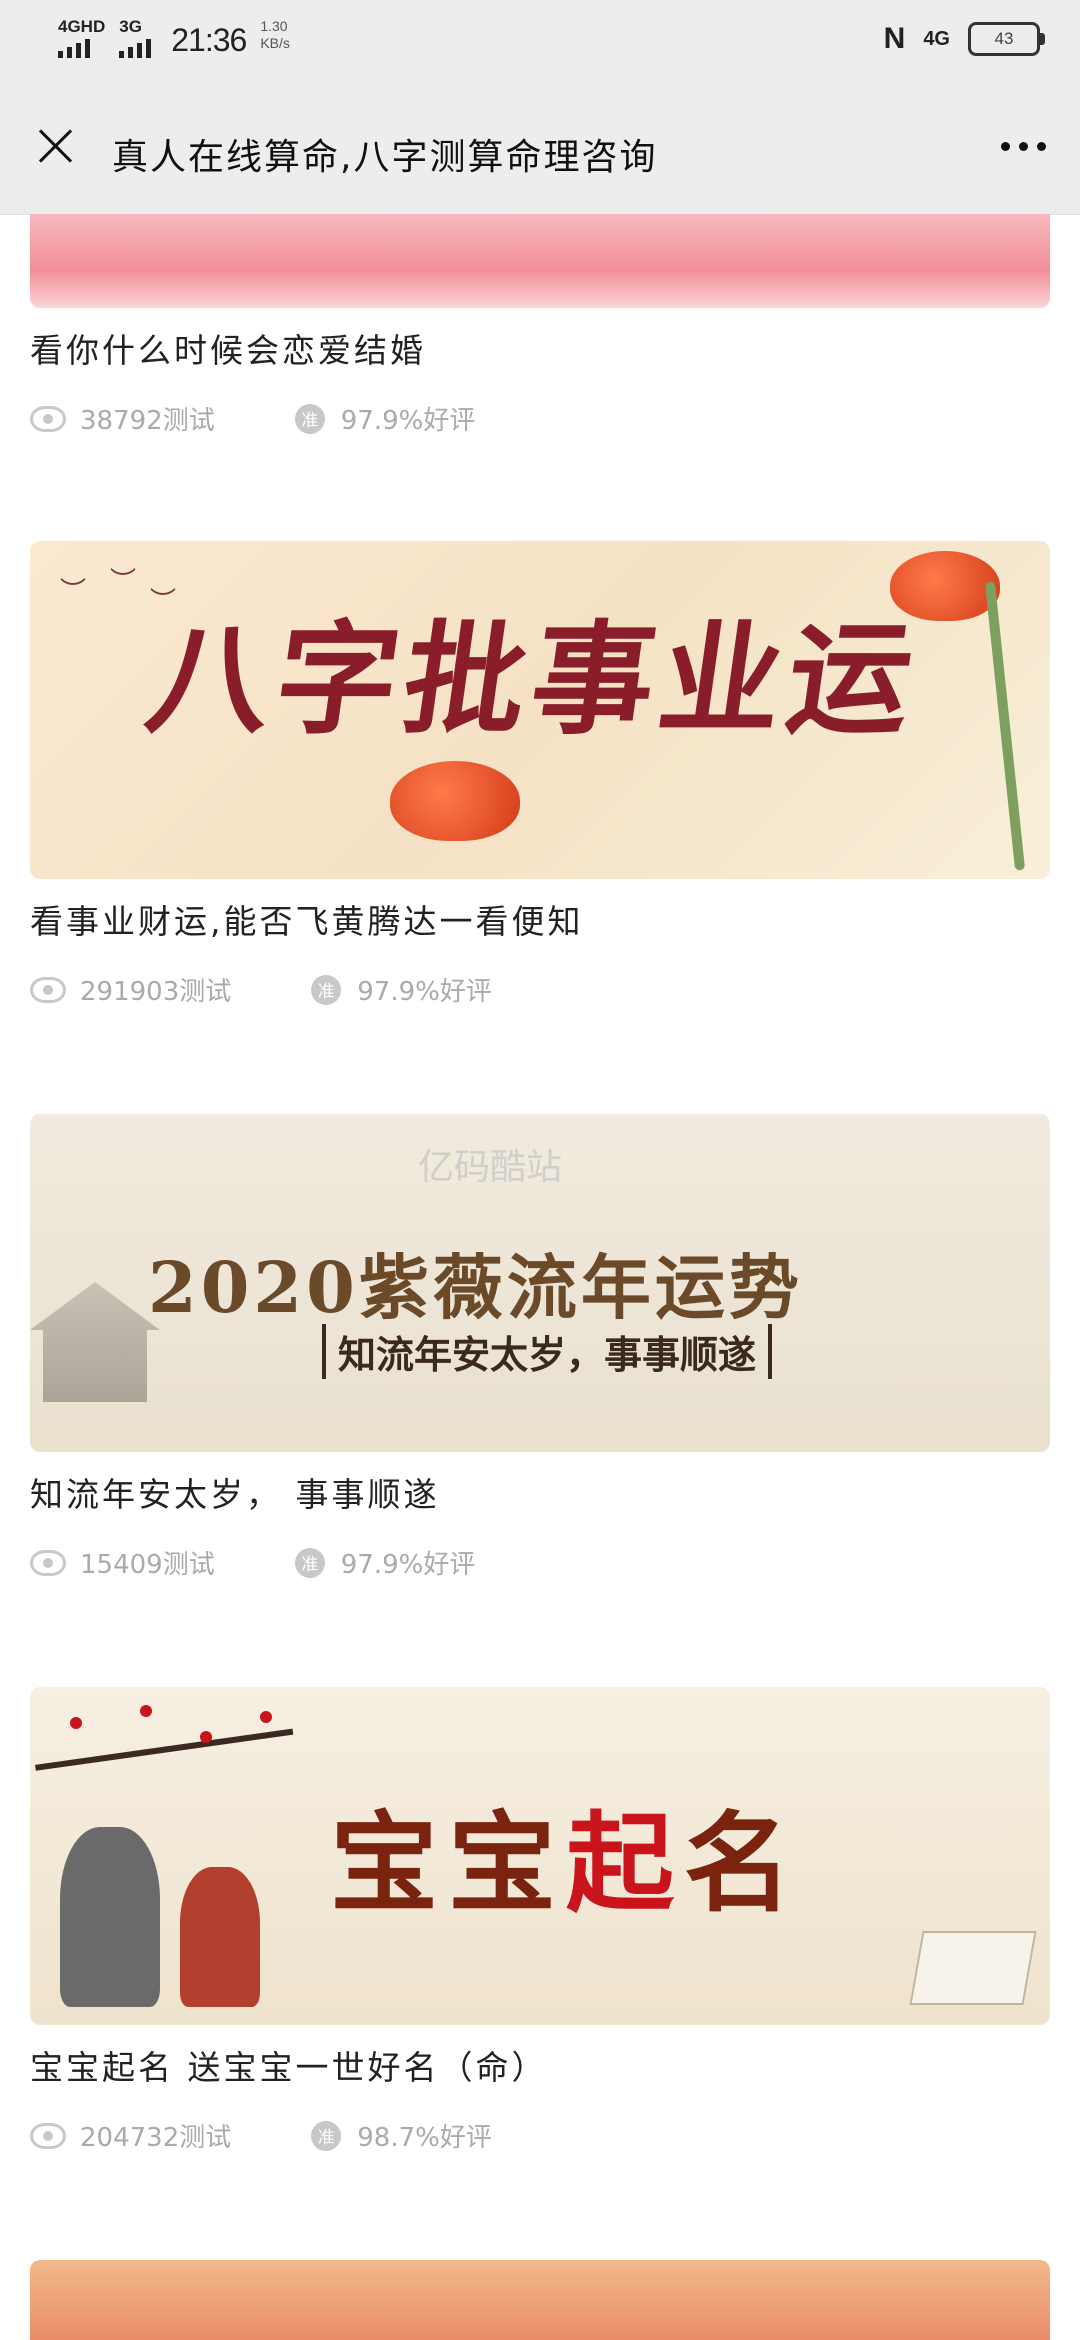  Describe the element at coordinates (540, 1562) in the screenshot. I see `card-stats: 15409测试 准 97.9%好评` at that location.